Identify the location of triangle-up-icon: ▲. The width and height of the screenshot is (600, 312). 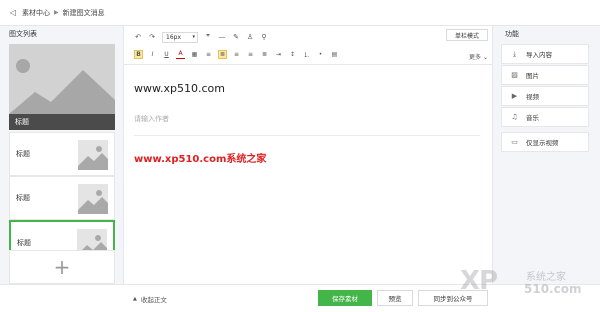
(135, 299).